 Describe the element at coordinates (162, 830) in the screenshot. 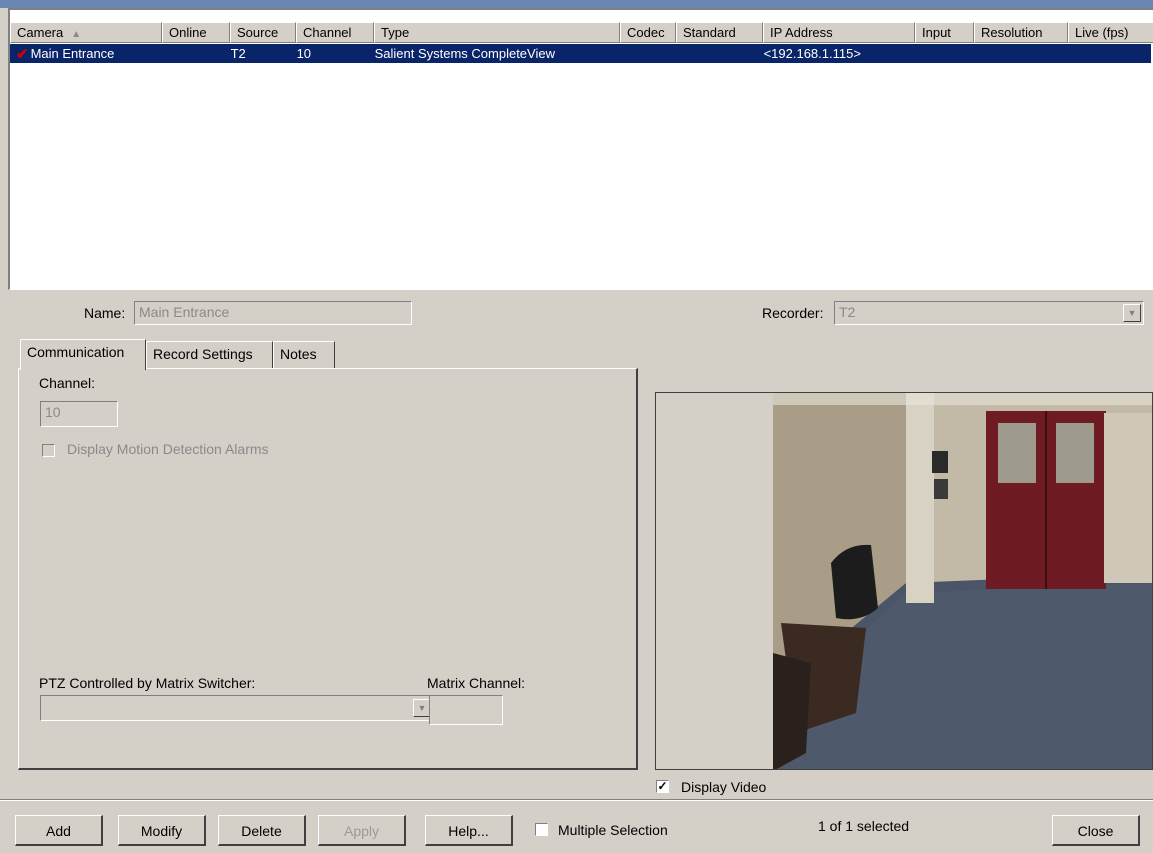

I see `modify-button: Modify` at that location.